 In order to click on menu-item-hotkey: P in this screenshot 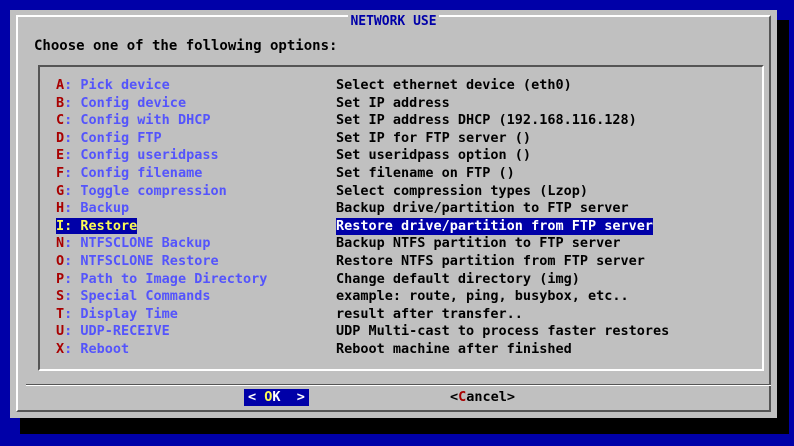, I will do `click(60, 278)`.